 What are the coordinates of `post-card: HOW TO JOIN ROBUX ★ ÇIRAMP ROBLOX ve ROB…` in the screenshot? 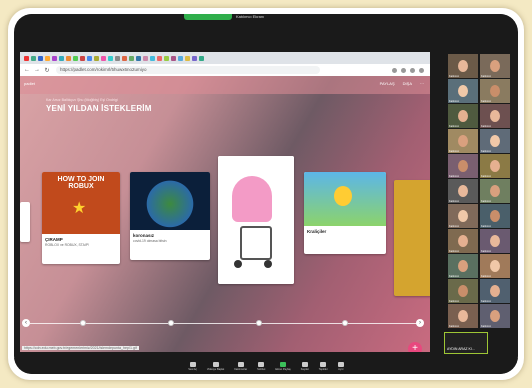 It's located at (81, 218).